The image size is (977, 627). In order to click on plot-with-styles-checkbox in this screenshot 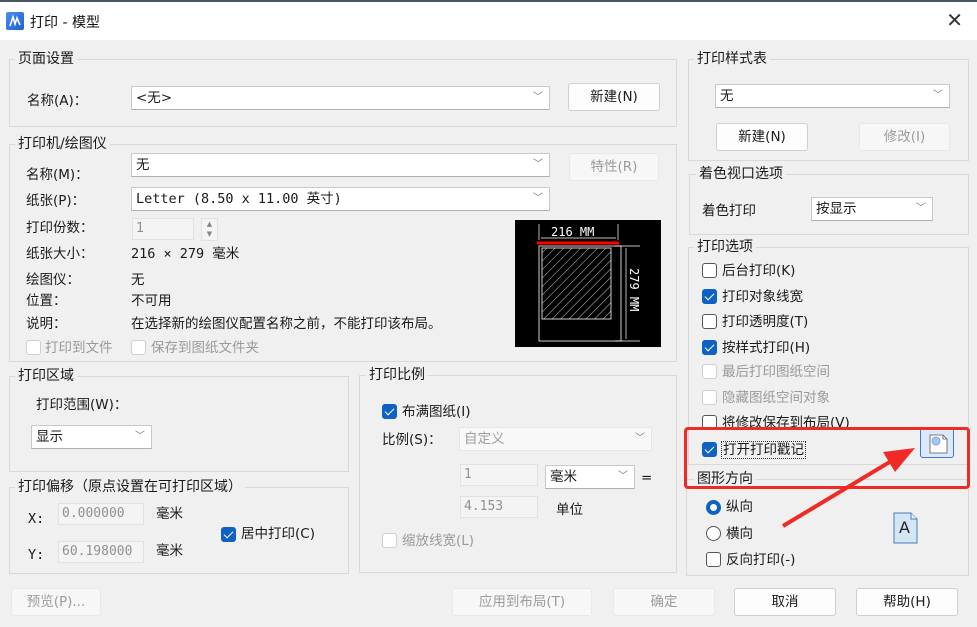, I will do `click(709, 347)`.